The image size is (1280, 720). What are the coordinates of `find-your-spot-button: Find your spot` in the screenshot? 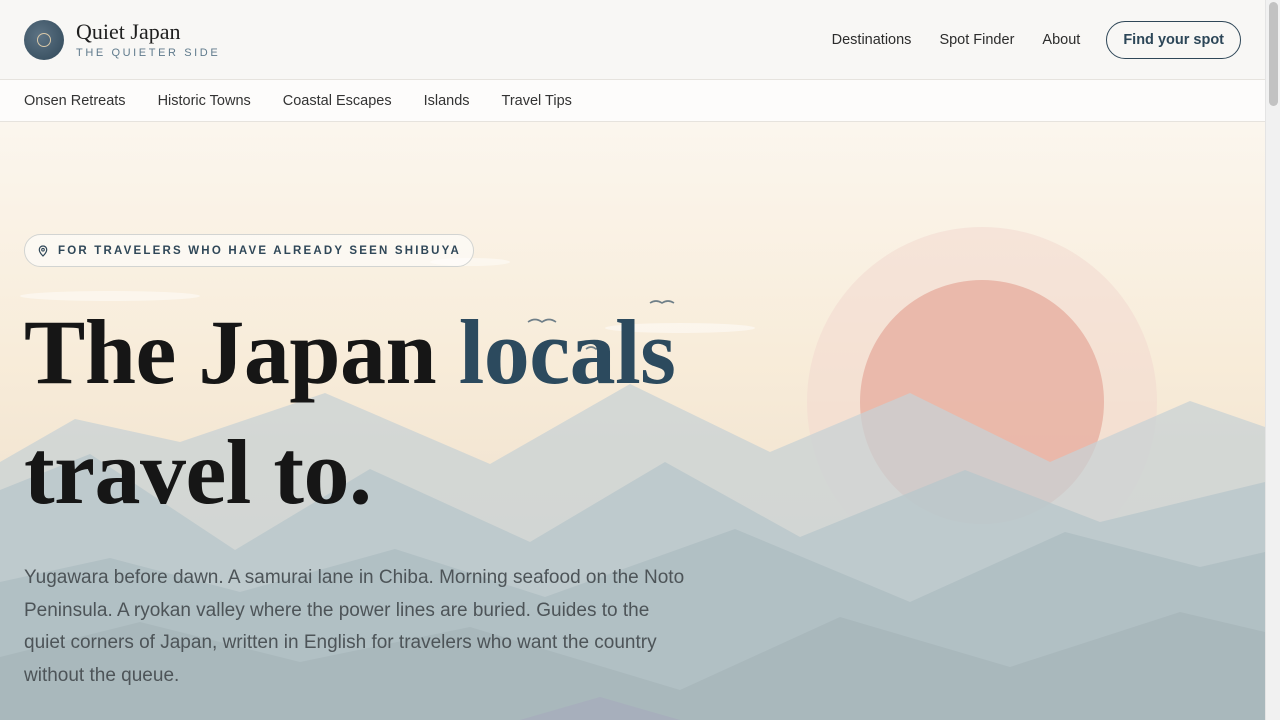 It's located at (1173, 39).